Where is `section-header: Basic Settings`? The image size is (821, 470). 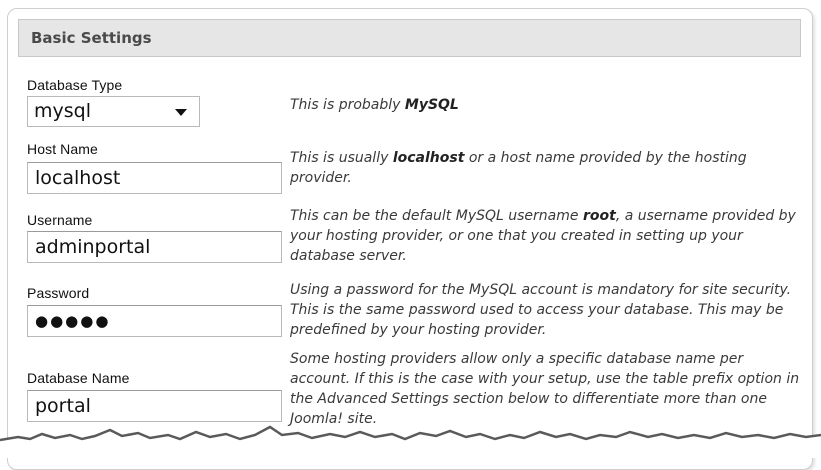
section-header: Basic Settings is located at coordinates (409, 38).